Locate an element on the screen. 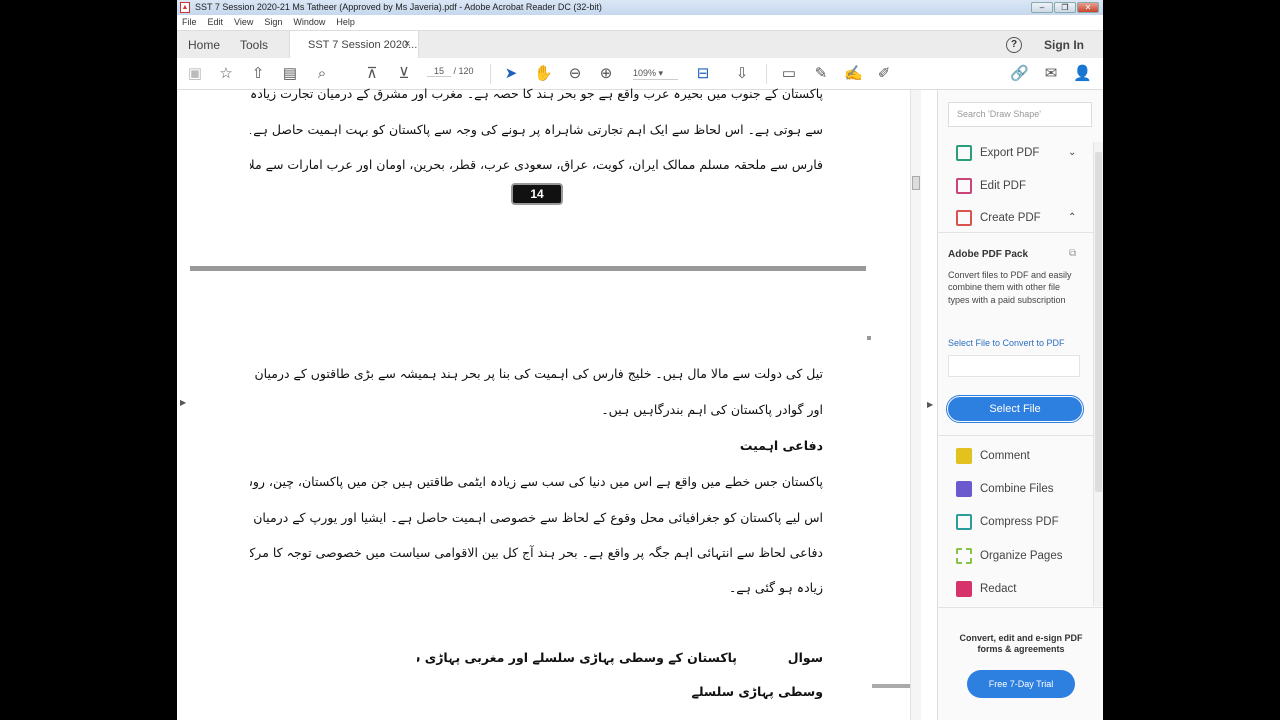 The image size is (1280, 720). tool-label: Redact is located at coordinates (998, 589).